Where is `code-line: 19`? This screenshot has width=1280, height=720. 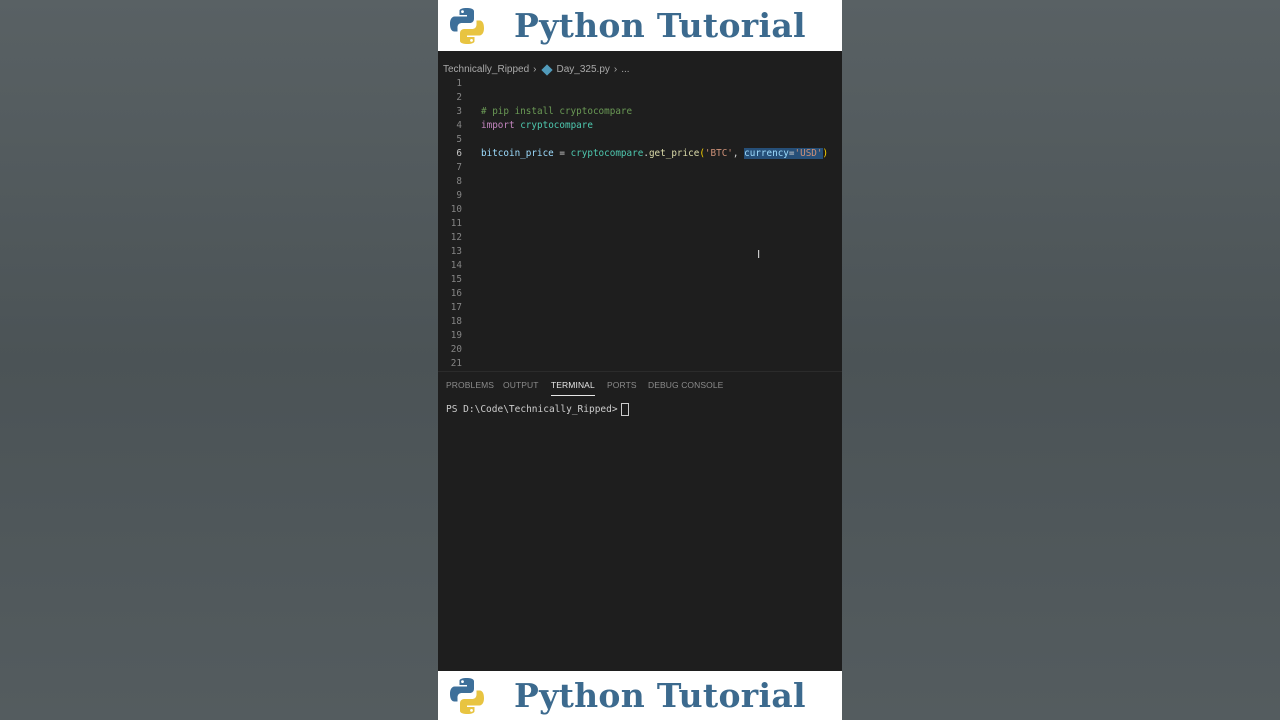 code-line: 19 is located at coordinates (640, 336).